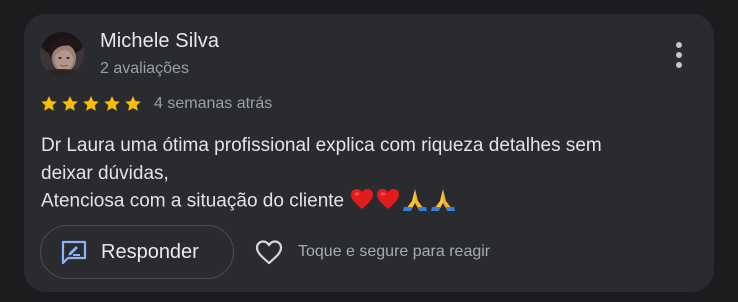 The image size is (738, 302). I want to click on reply-label: Responder, so click(150, 251).